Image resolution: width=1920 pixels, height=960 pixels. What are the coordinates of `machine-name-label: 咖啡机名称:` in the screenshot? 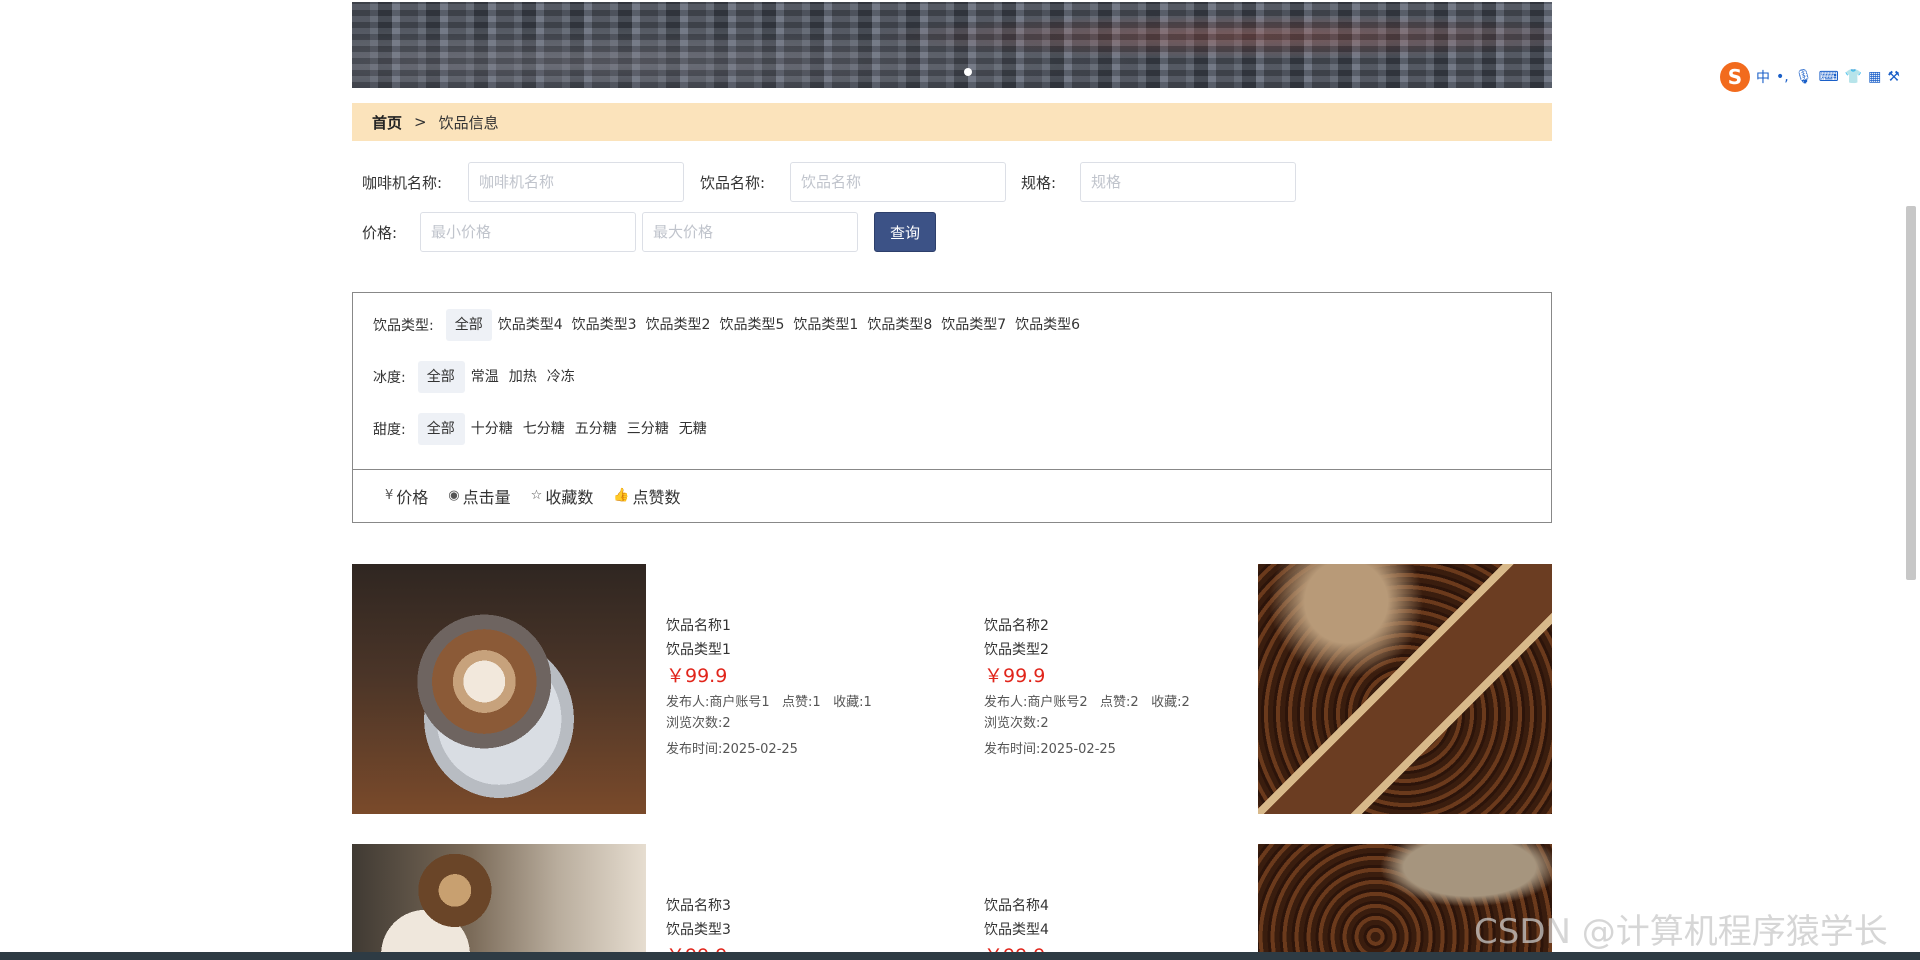 It's located at (402, 183).